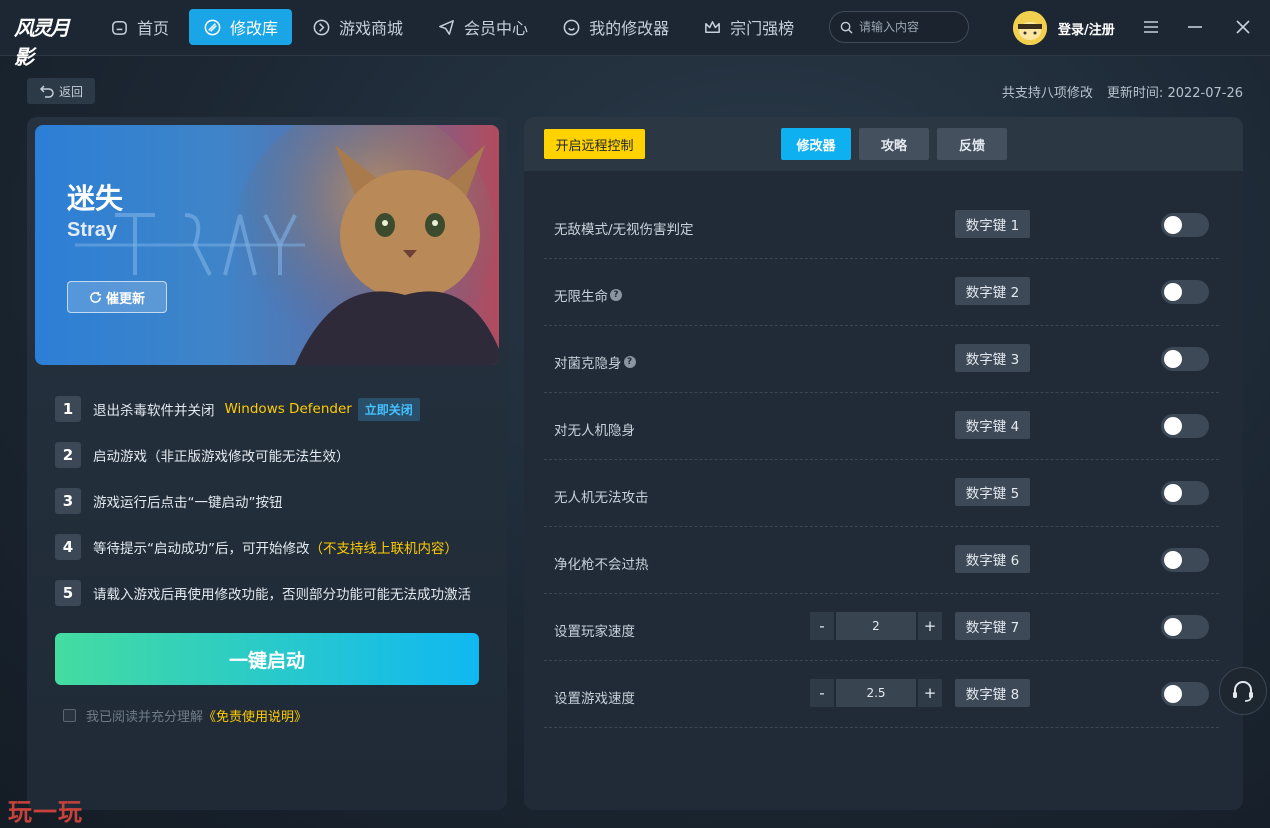  Describe the element at coordinates (846, 27) in the screenshot. I see `search-icon` at that location.